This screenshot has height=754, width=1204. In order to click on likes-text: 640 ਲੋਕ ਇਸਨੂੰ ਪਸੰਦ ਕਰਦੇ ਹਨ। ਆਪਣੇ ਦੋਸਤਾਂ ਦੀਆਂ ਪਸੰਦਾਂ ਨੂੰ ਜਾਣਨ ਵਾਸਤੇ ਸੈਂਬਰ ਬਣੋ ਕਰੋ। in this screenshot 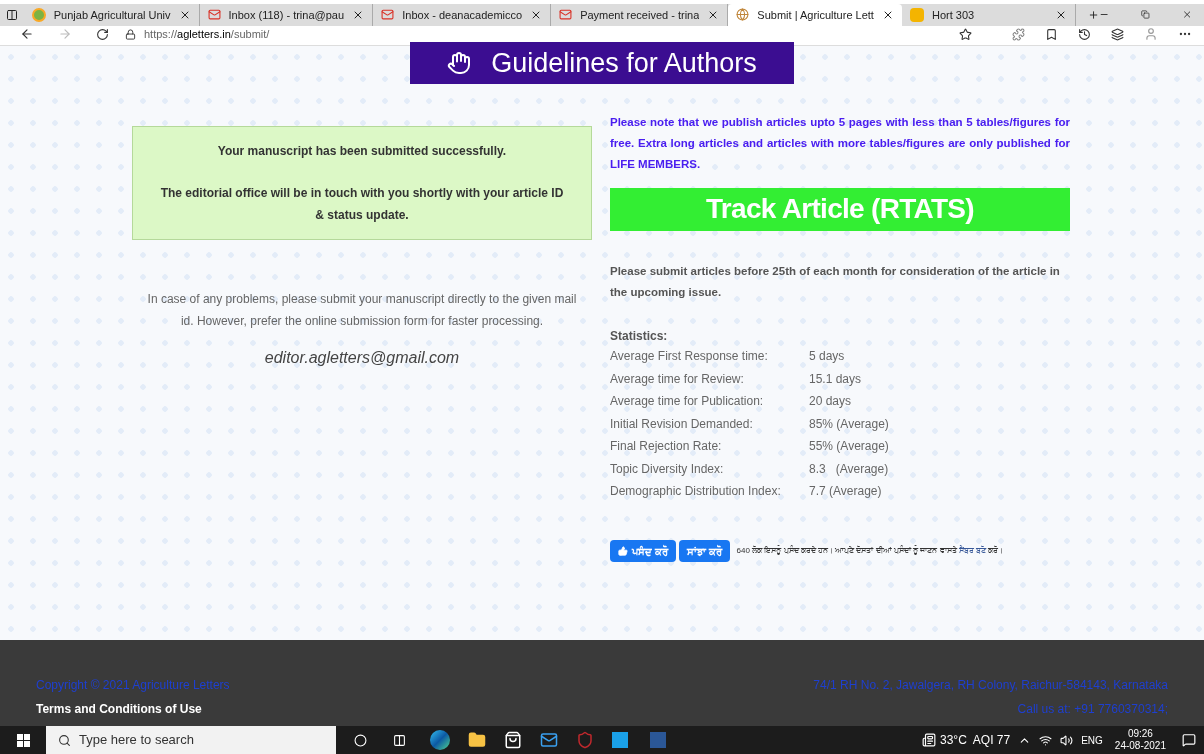, I will do `click(870, 551)`.